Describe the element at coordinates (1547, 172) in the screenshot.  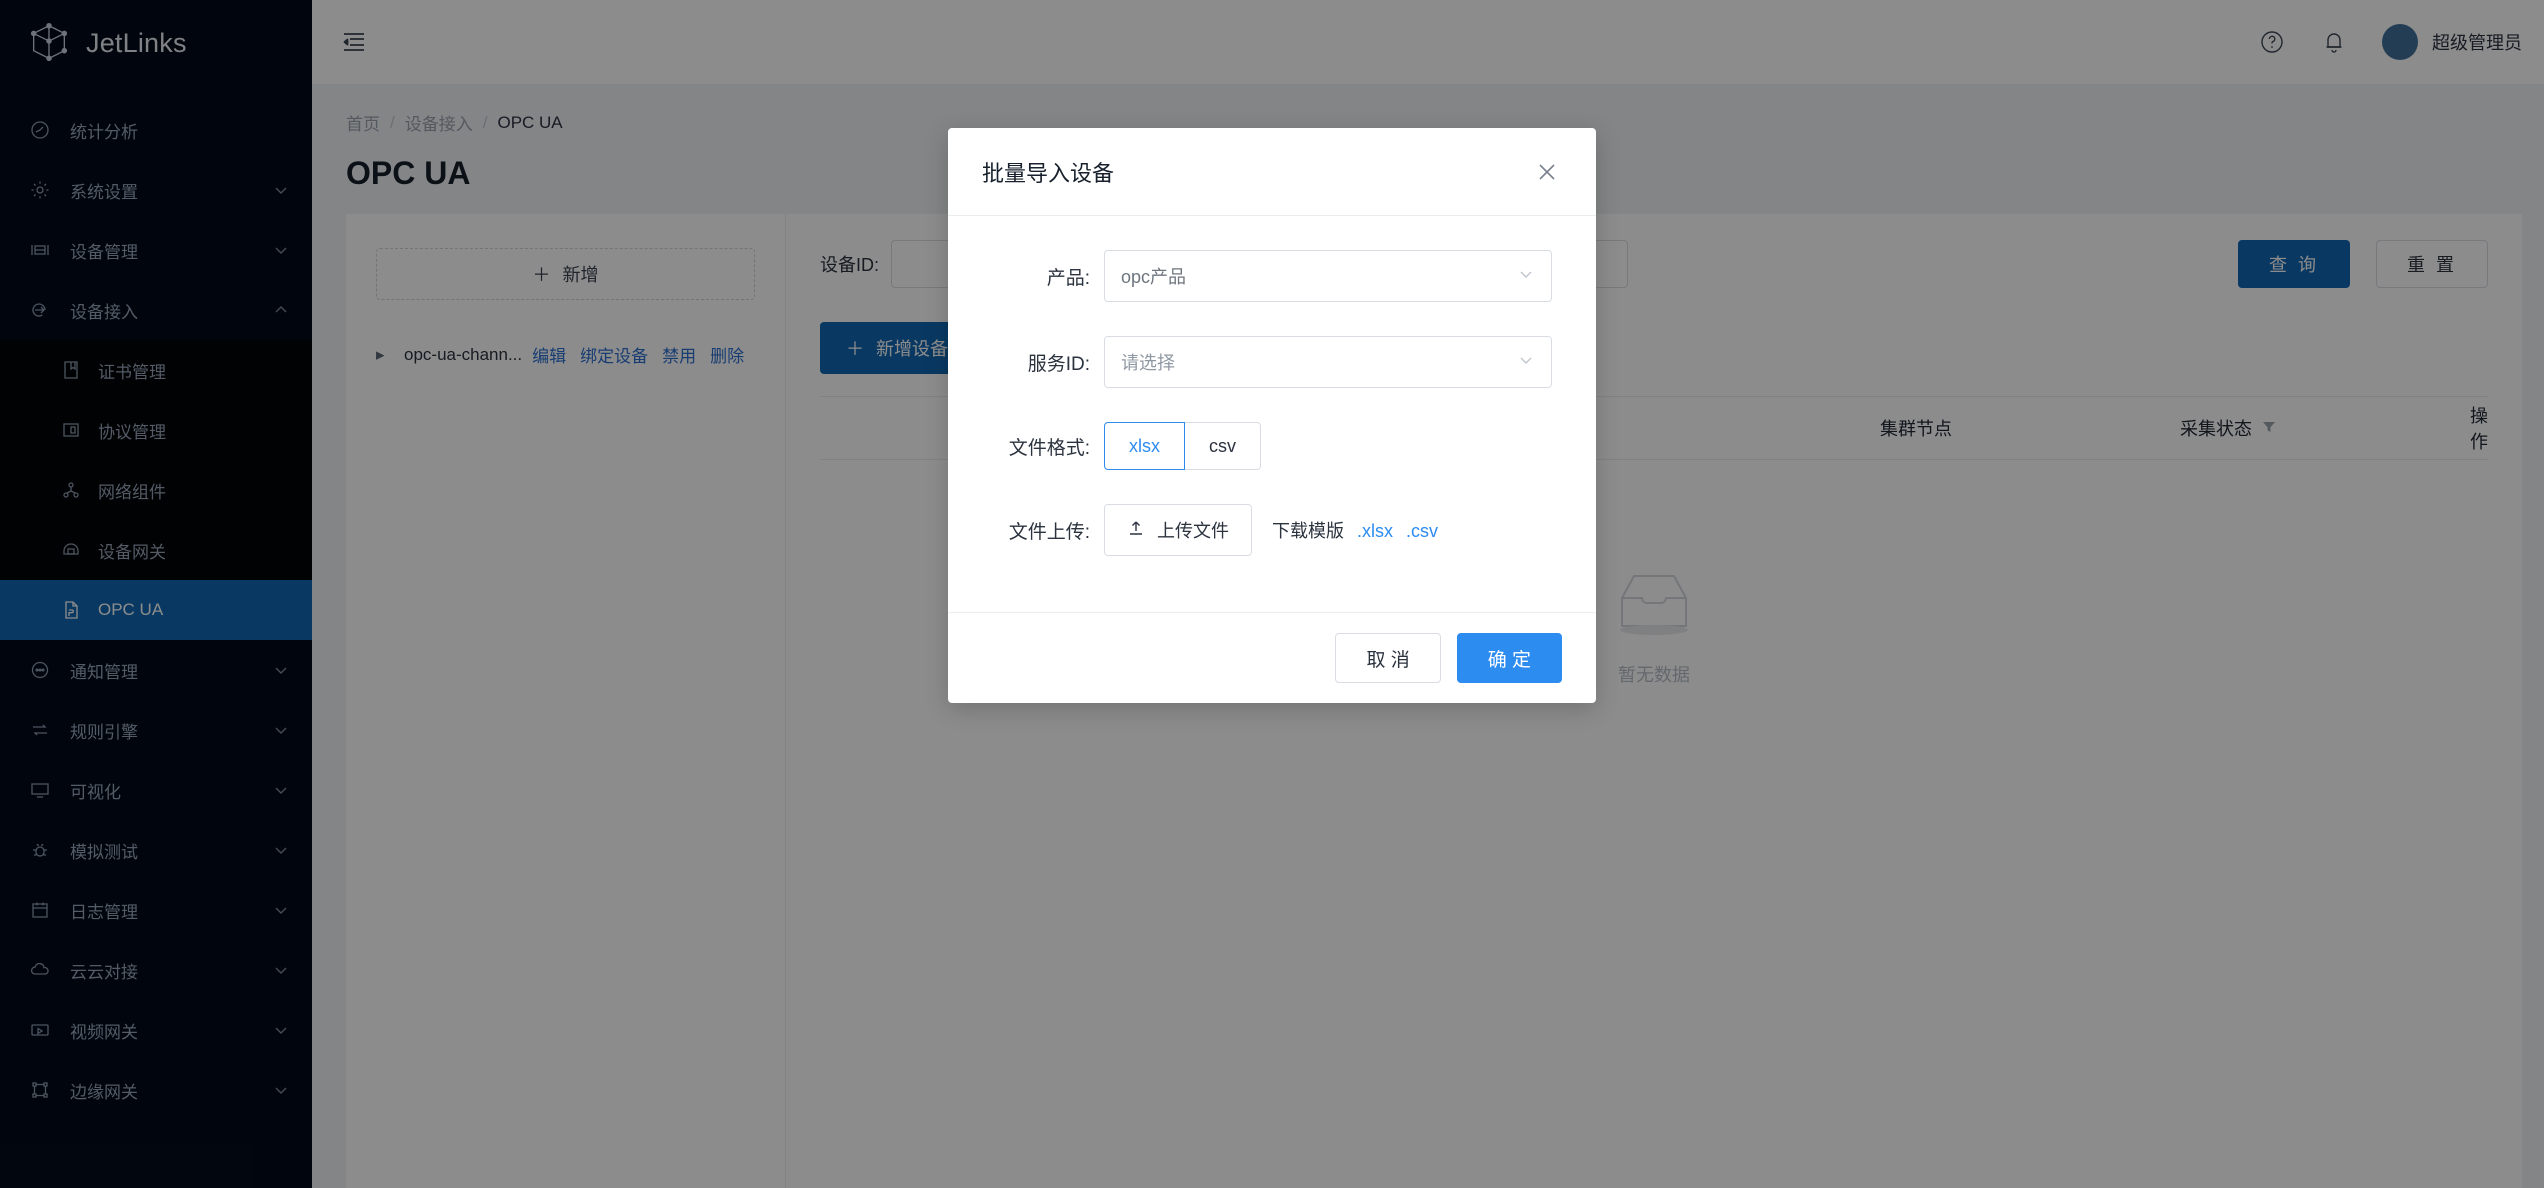
I see `close-icon` at that location.